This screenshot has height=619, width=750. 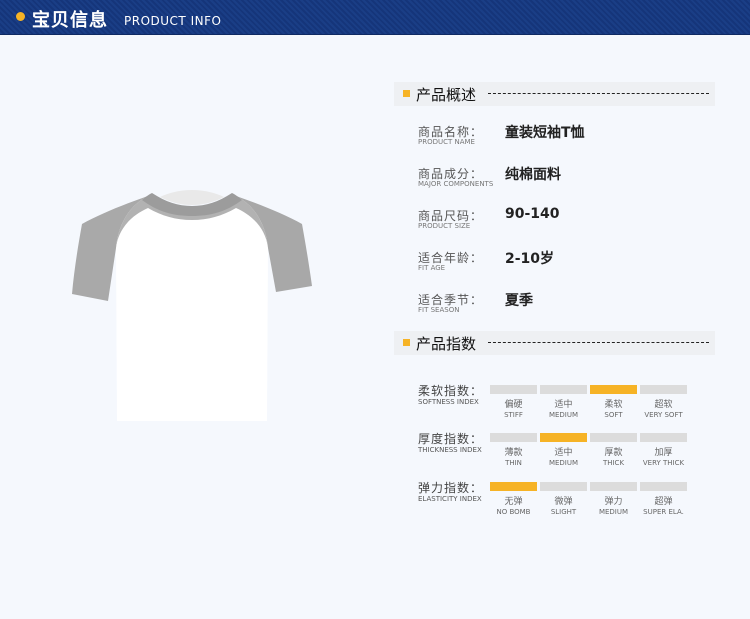 I want to click on info-value: 夏季, so click(x=519, y=301).